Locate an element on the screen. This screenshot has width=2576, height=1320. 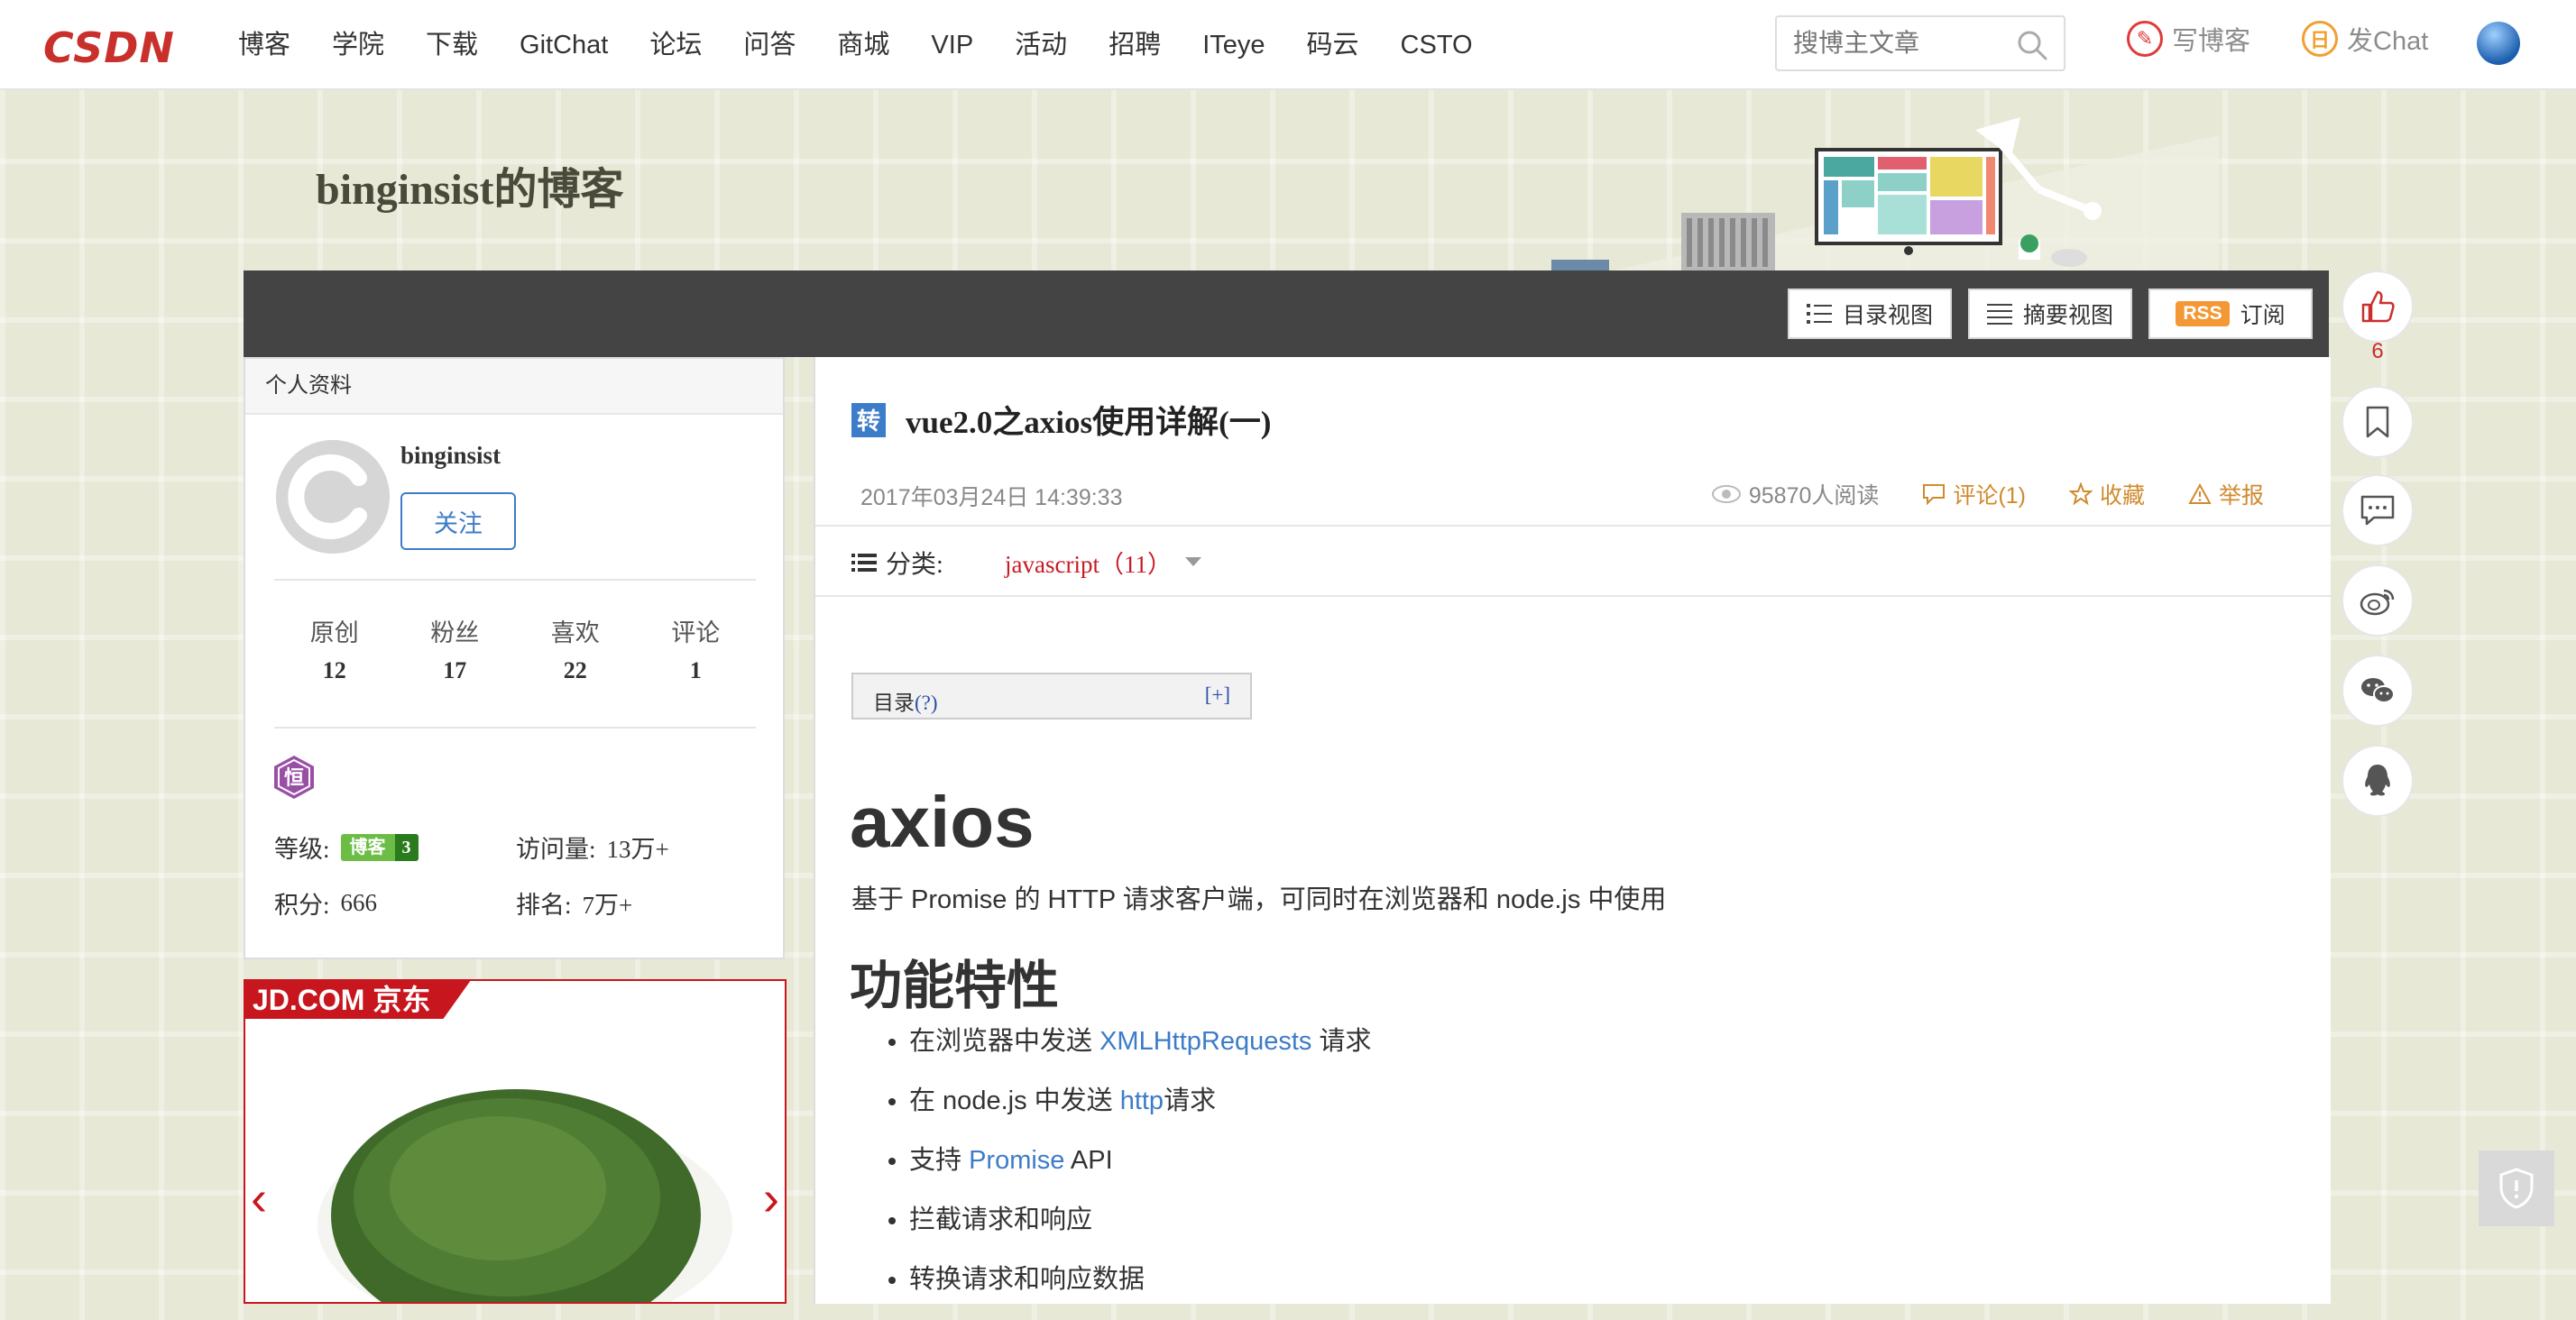
comment-float-button is located at coordinates (2378, 510).